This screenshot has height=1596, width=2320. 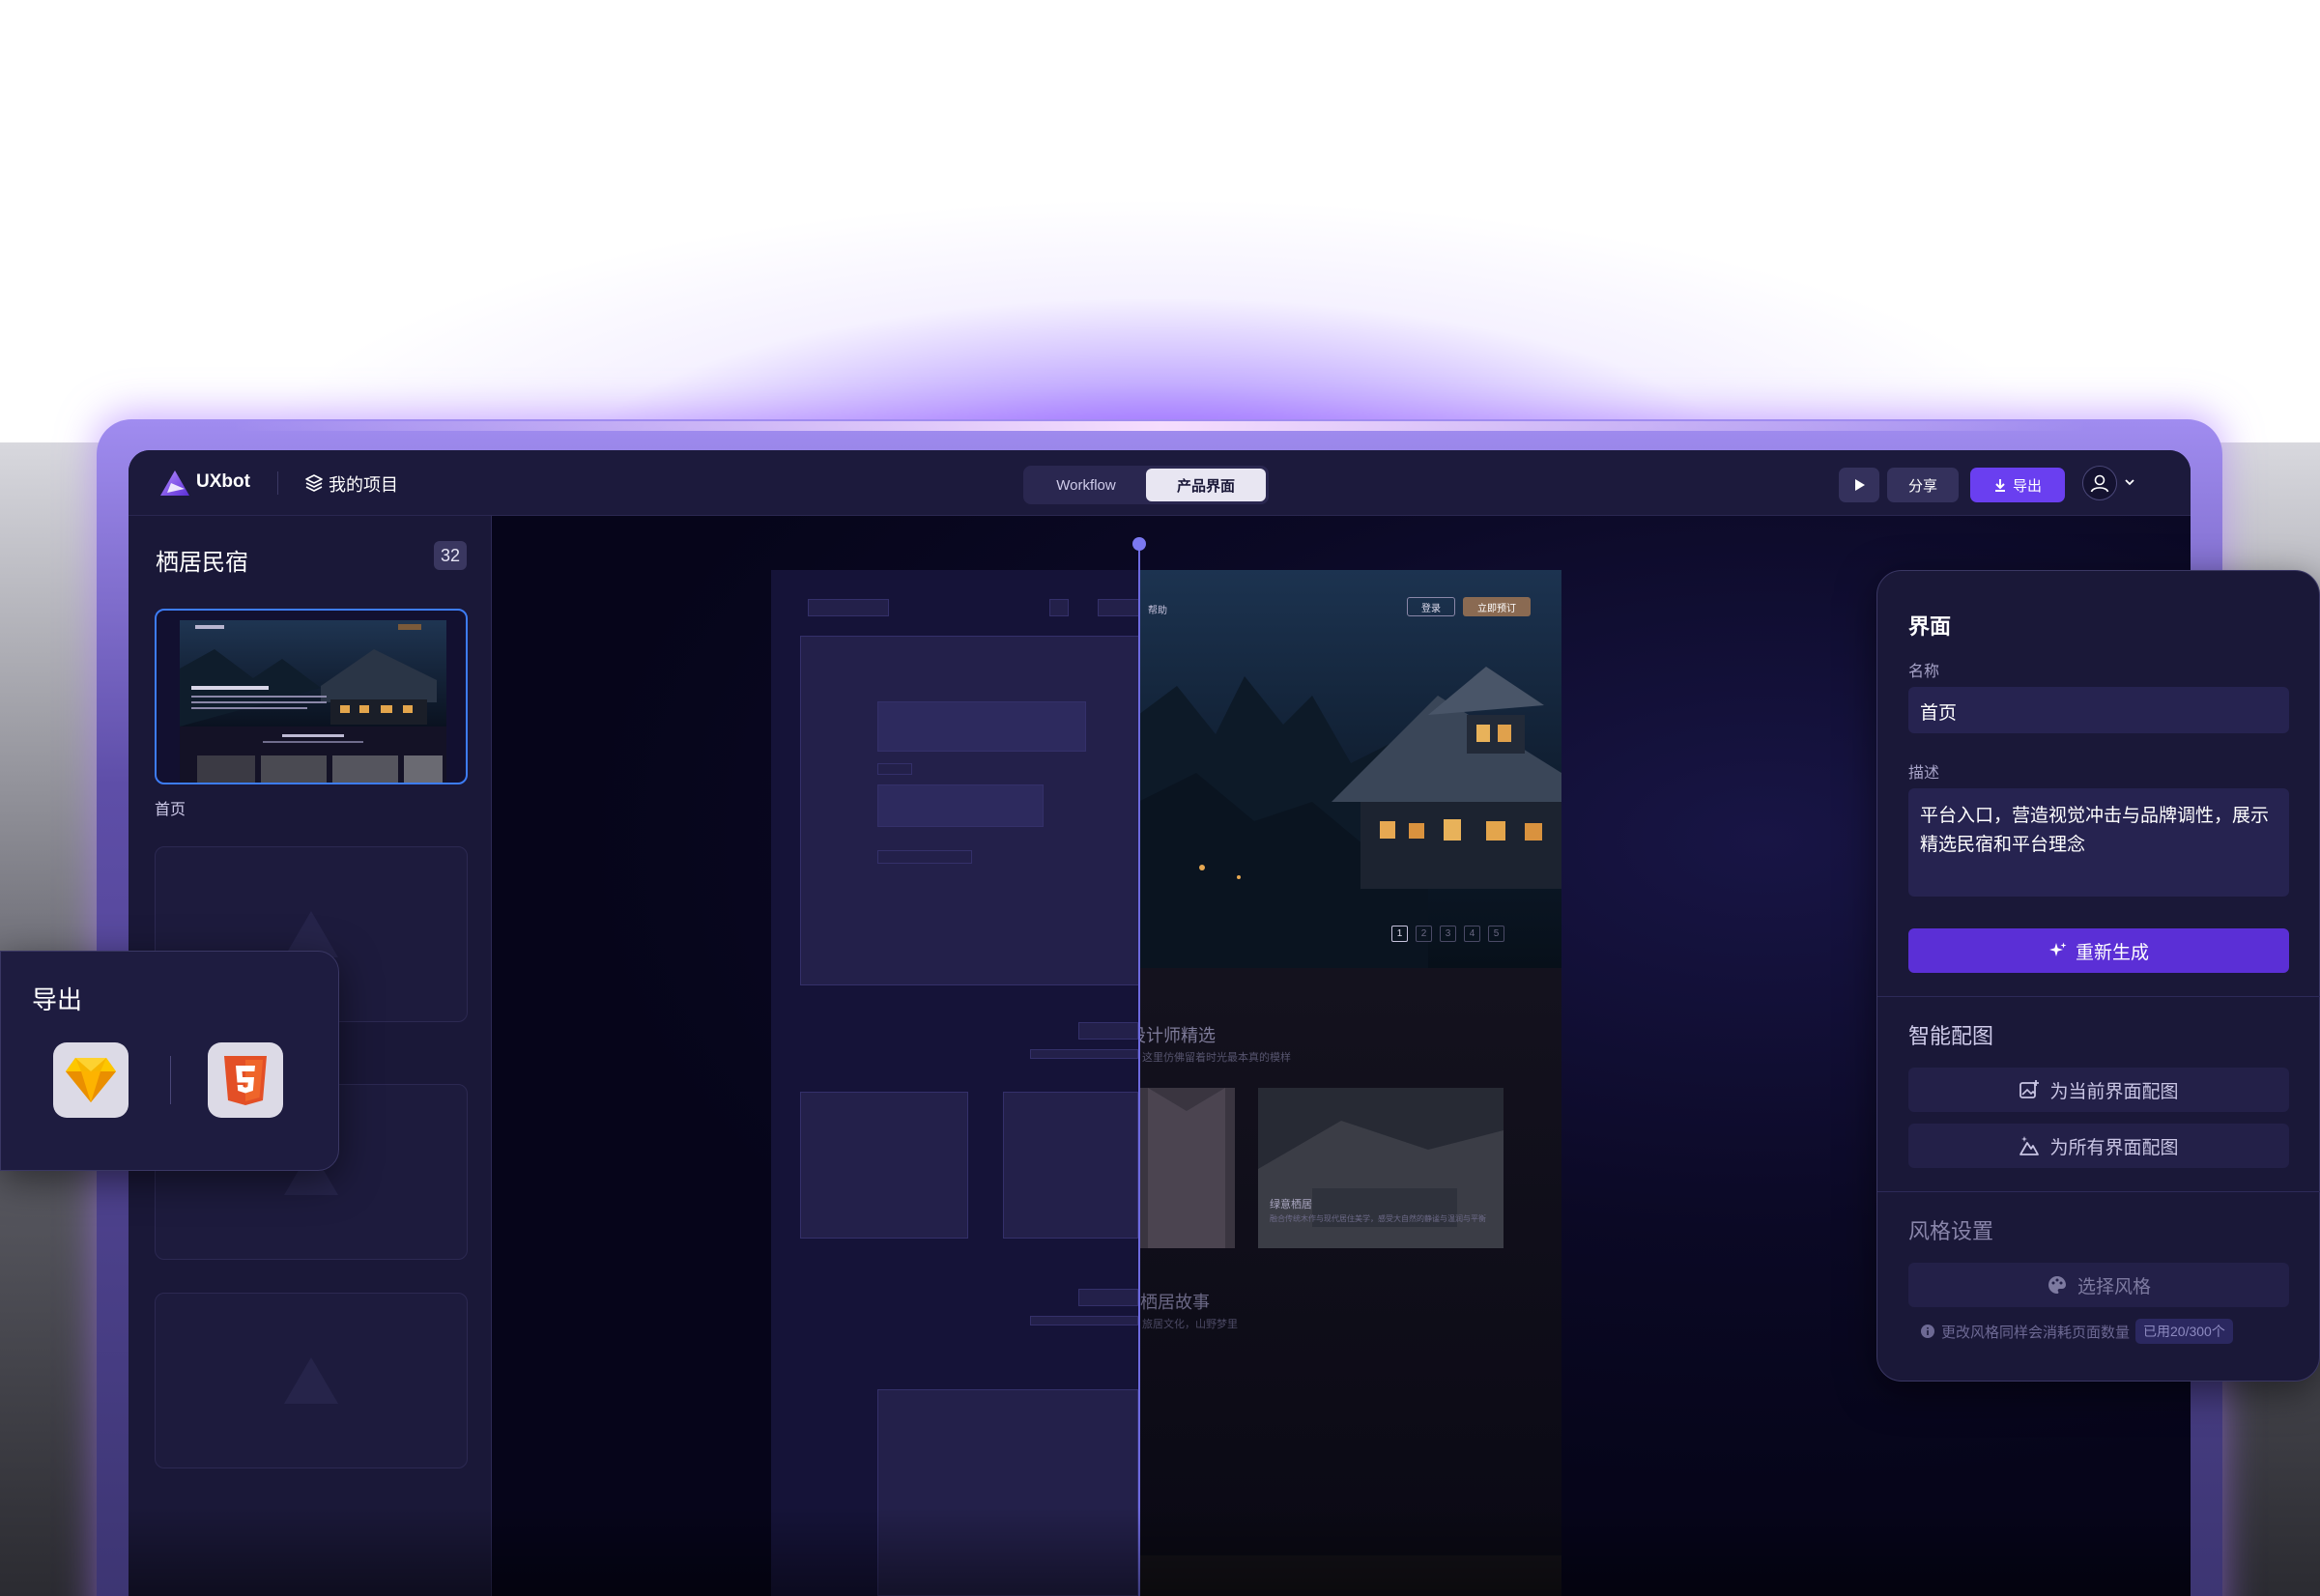 I want to click on page-thumbnail-placeholder, so click(x=311, y=1381).